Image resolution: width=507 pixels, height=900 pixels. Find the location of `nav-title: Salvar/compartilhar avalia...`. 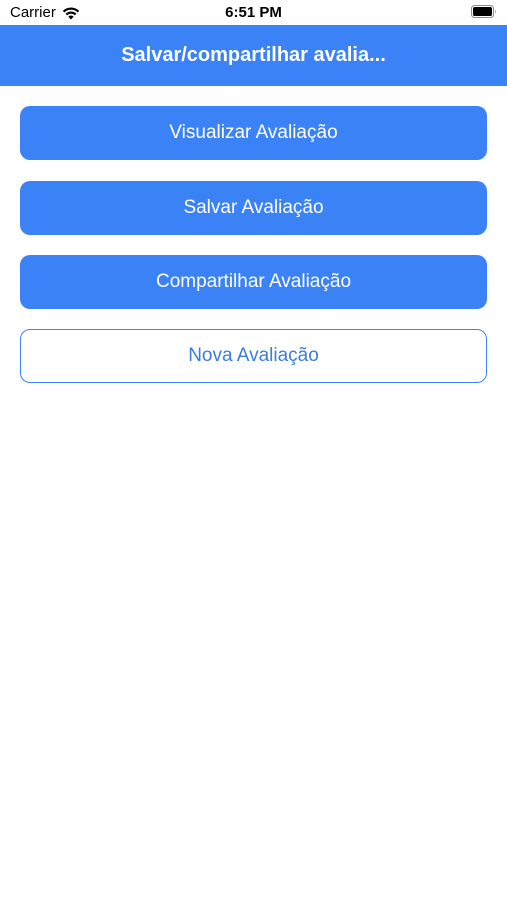

nav-title: Salvar/compartilhar avalia... is located at coordinates (253, 55).